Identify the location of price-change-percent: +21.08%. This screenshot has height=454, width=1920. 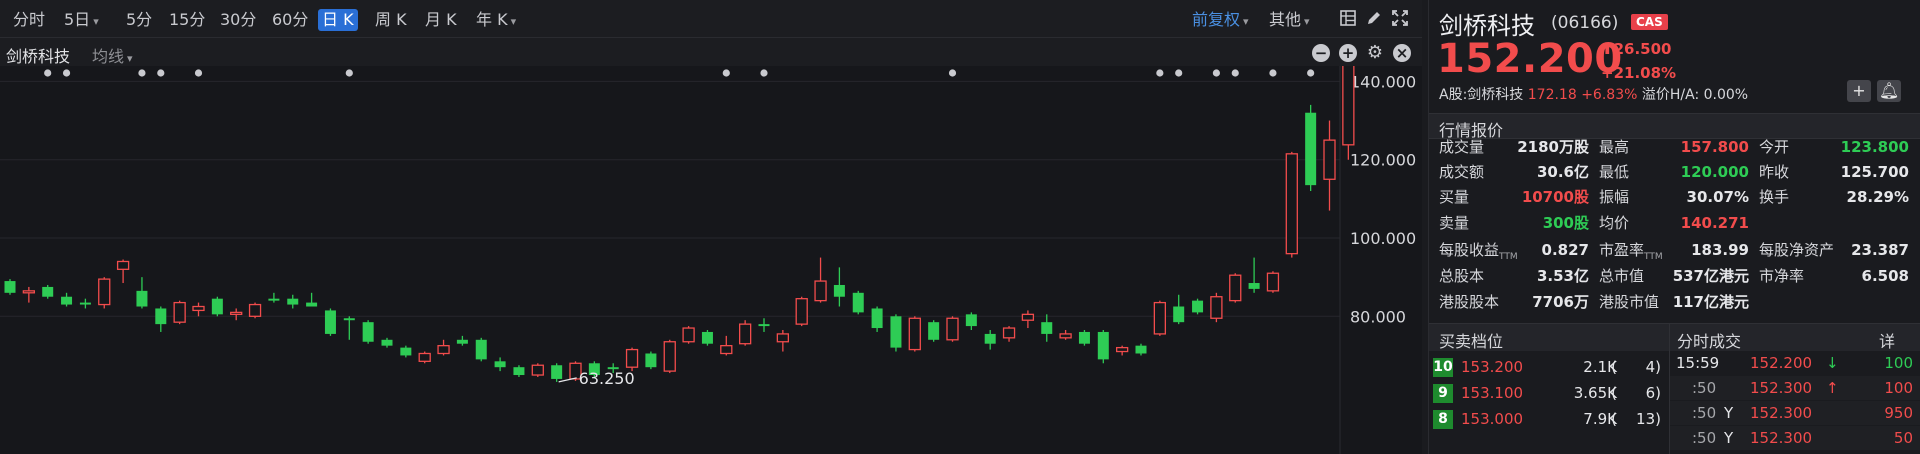
(1639, 73).